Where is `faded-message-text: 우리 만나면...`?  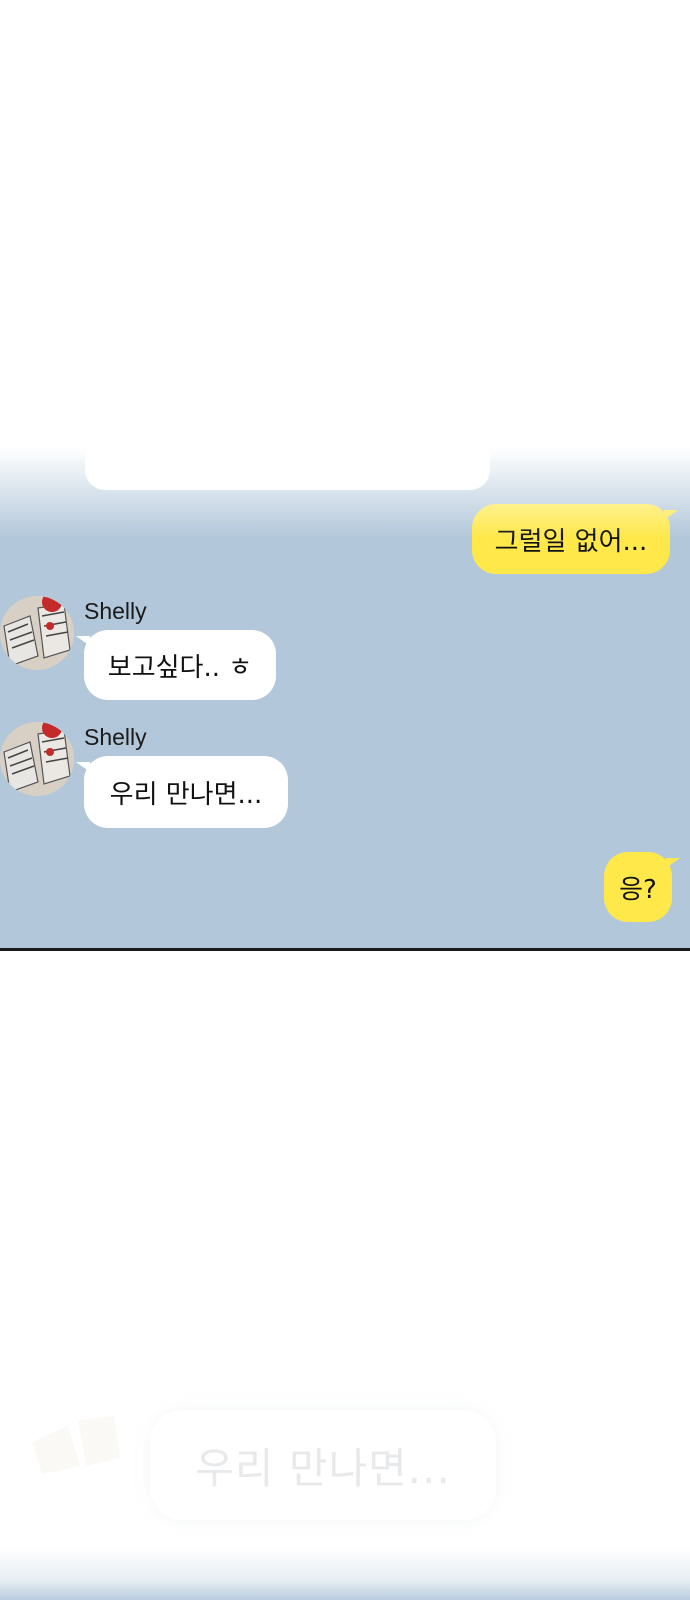 faded-message-text: 우리 만나면... is located at coordinates (323, 1468).